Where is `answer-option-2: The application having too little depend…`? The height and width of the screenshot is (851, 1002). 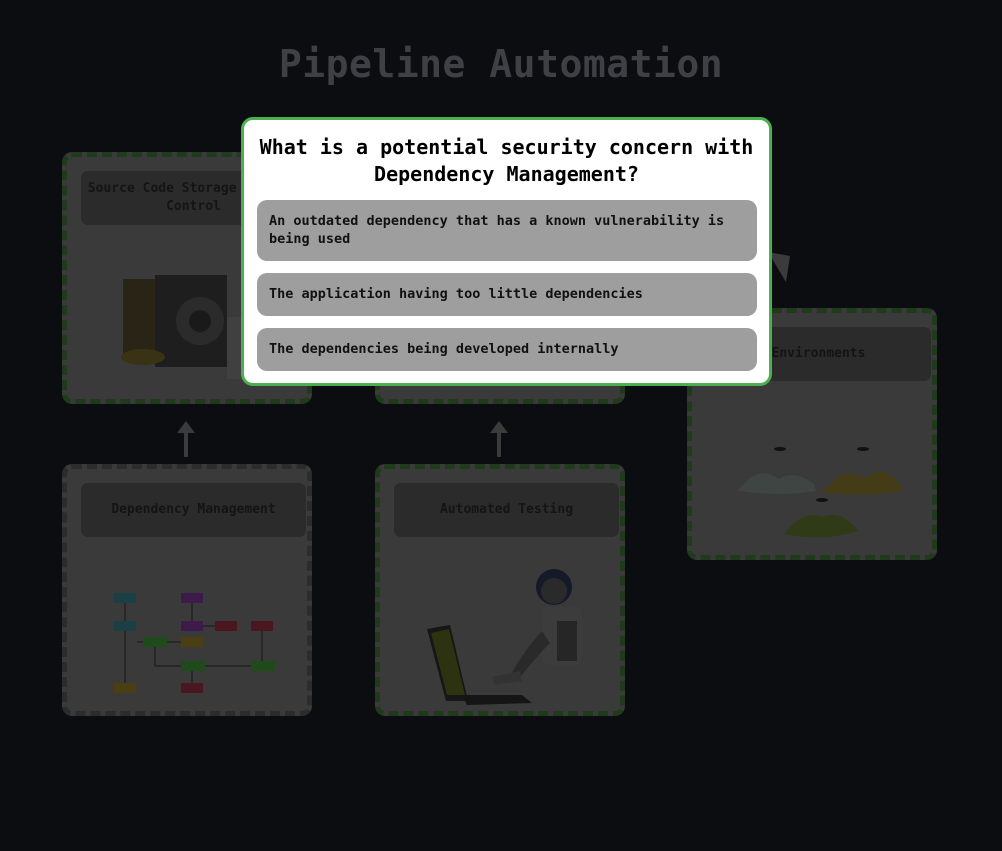 answer-option-2: The application having too little depend… is located at coordinates (507, 294).